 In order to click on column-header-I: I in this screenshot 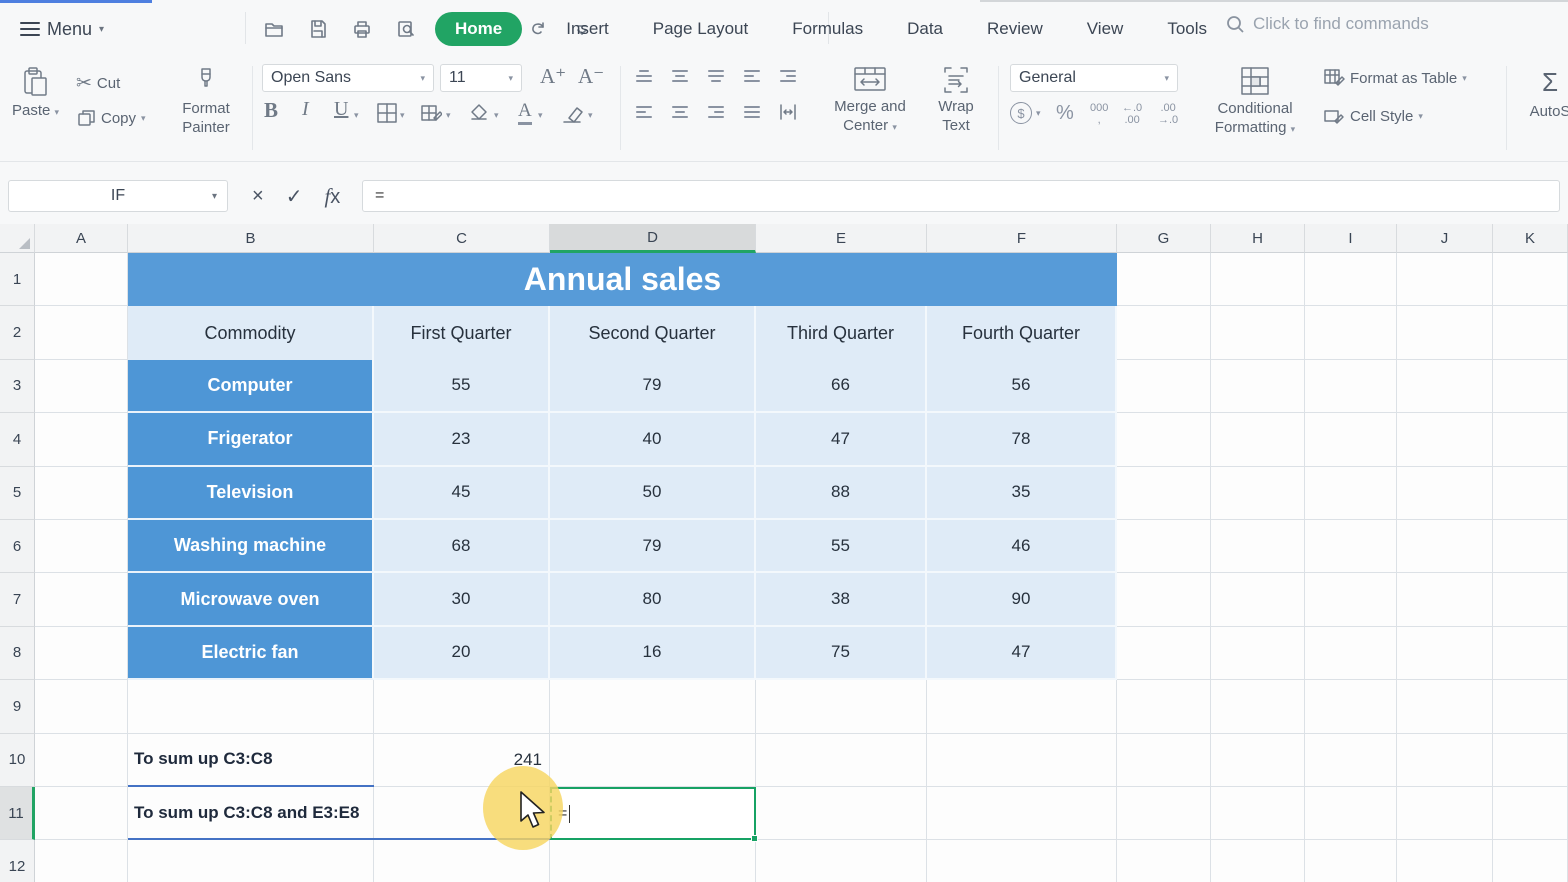, I will do `click(1351, 238)`.